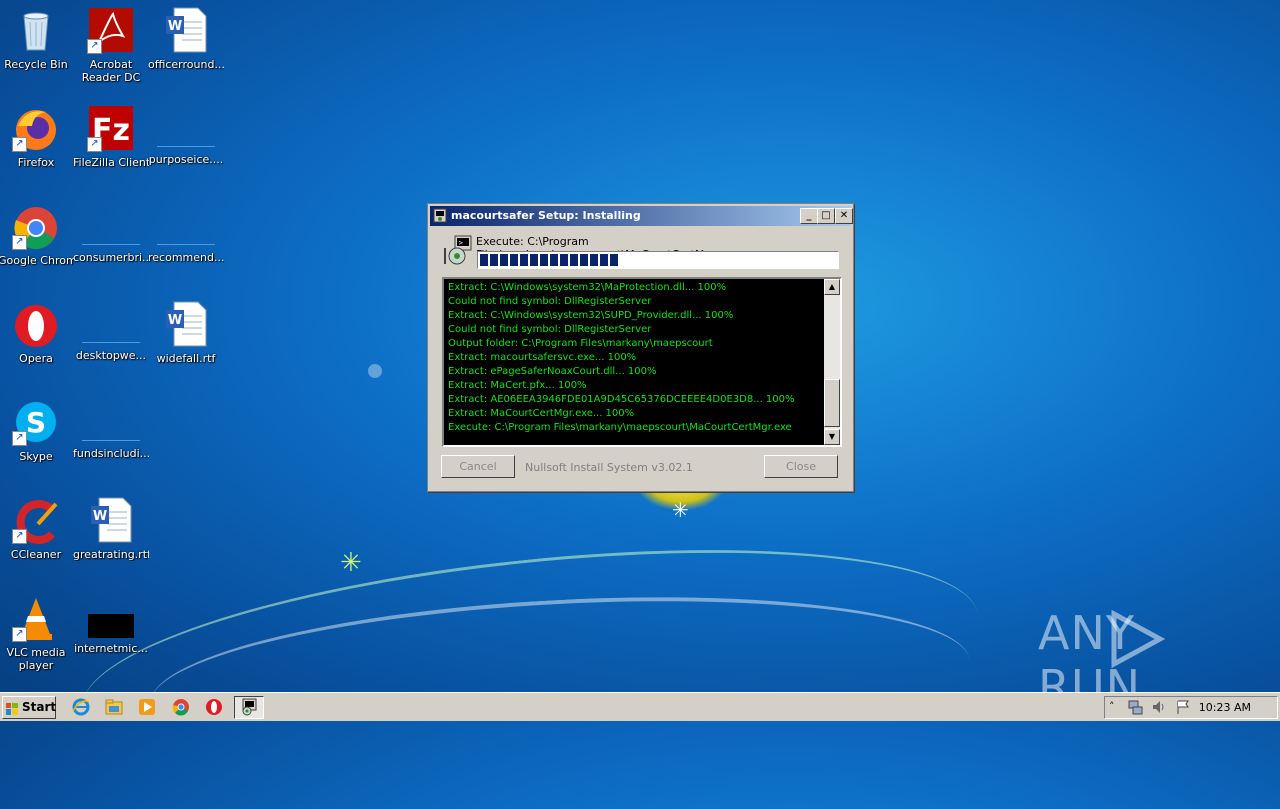 This screenshot has width=1280, height=809. I want to click on window-titlebar: macourtsafer Setup: Installing _ □ ✕, so click(641, 216).